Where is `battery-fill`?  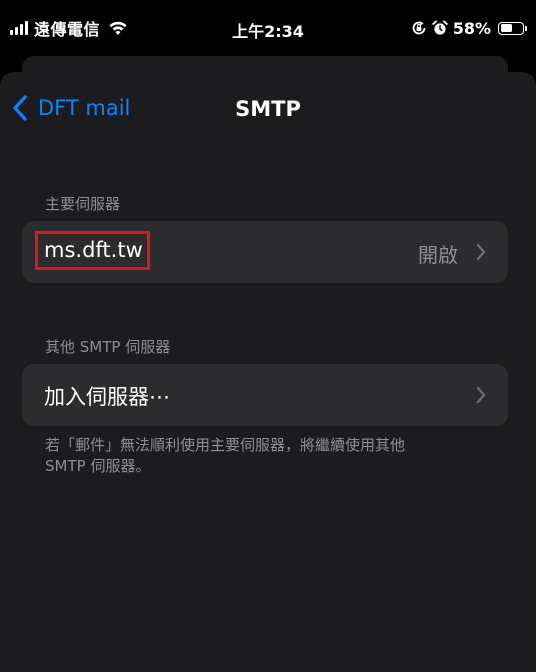
battery-fill is located at coordinates (506, 28).